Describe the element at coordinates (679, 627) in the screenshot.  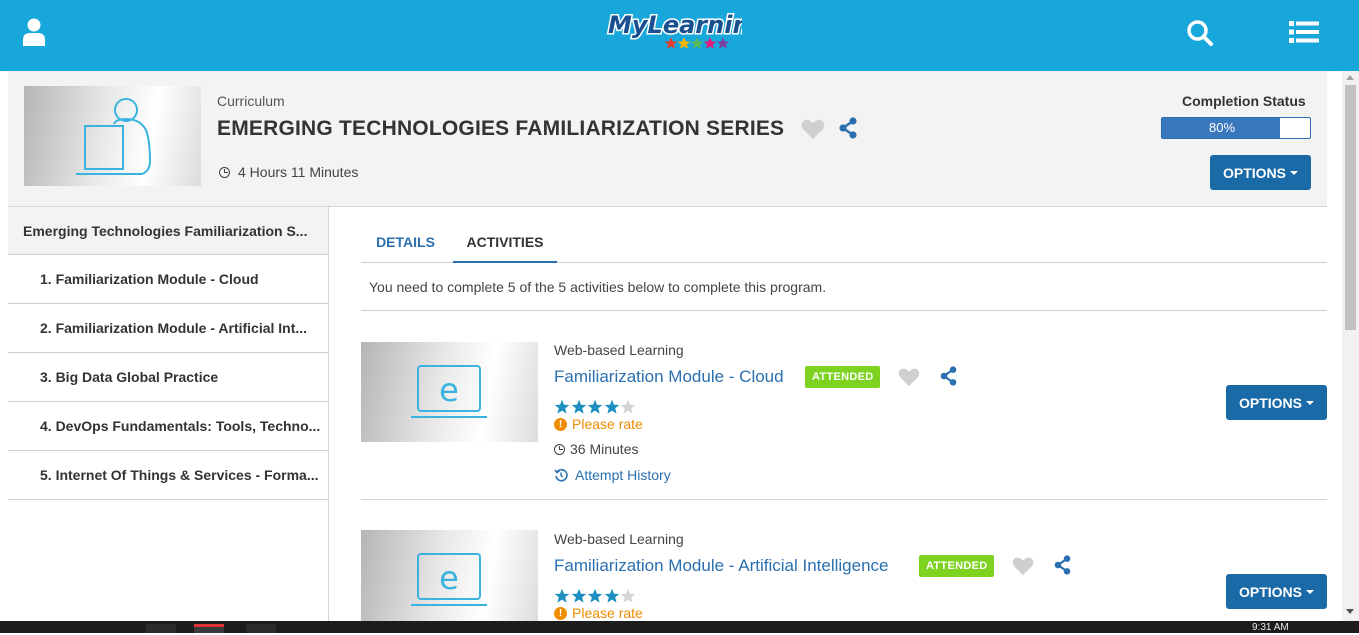
I see `os-taskbar: 9:31 AM` at that location.